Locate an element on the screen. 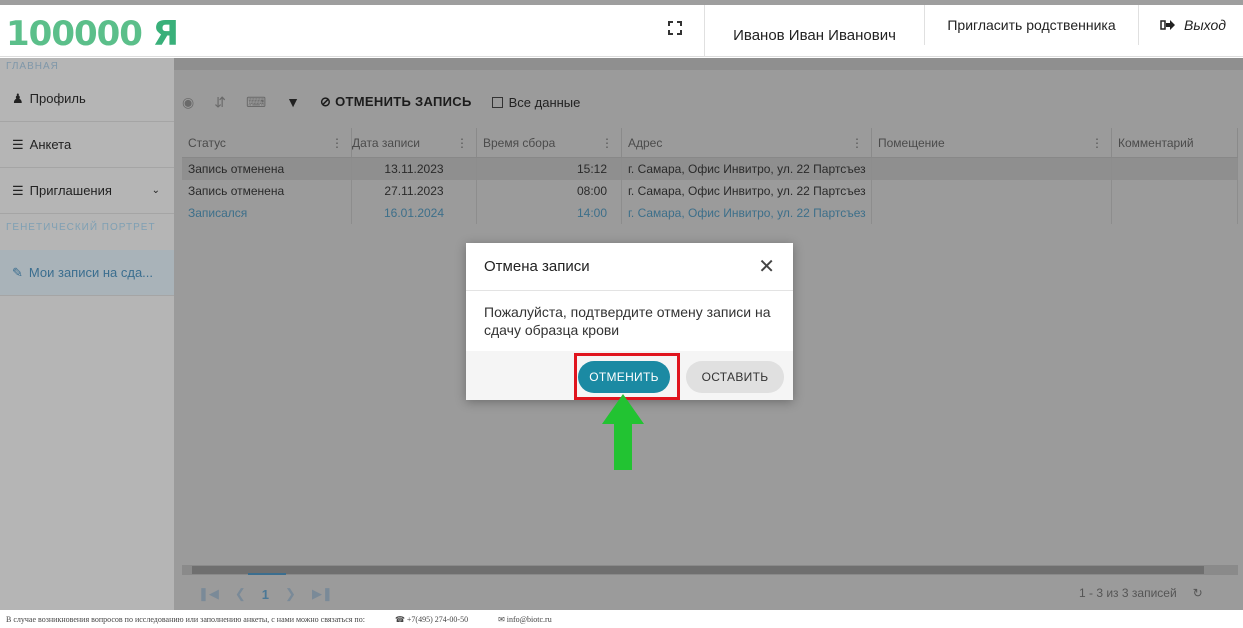 The width and height of the screenshot is (1243, 628). horizontal-scrollbar is located at coordinates (710, 570).